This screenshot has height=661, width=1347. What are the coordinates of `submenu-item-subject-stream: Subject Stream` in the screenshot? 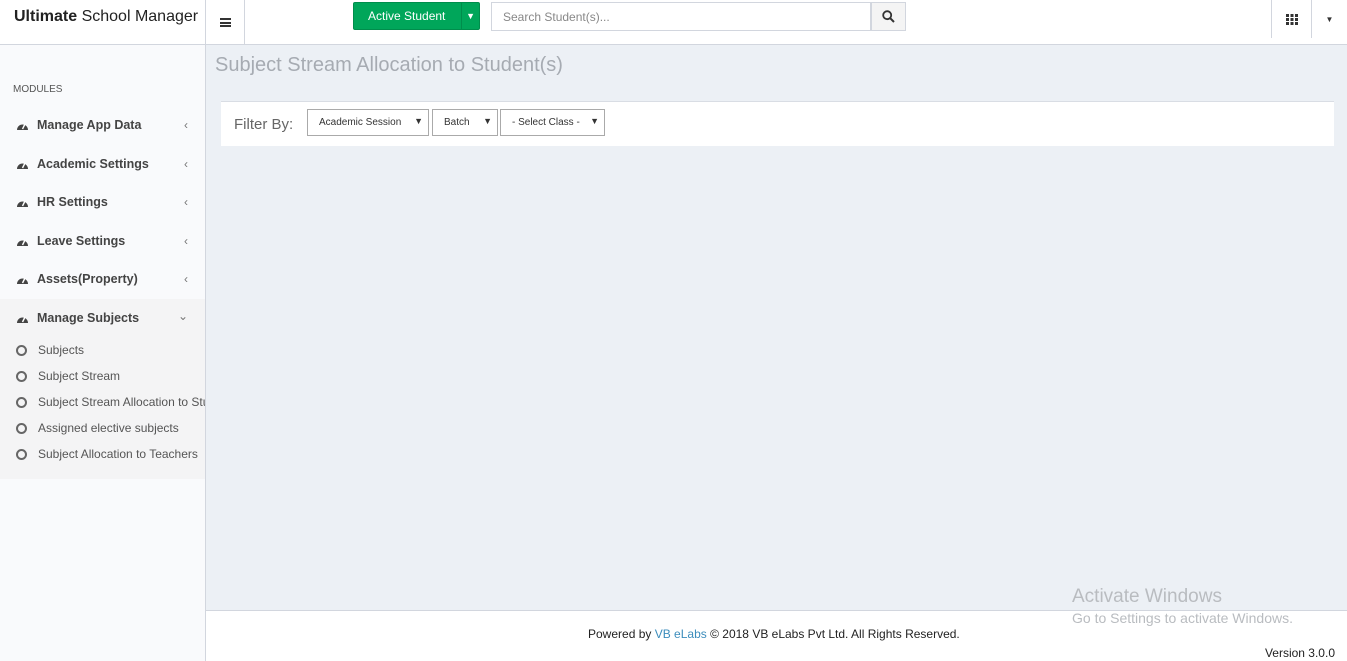 It's located at (110, 376).